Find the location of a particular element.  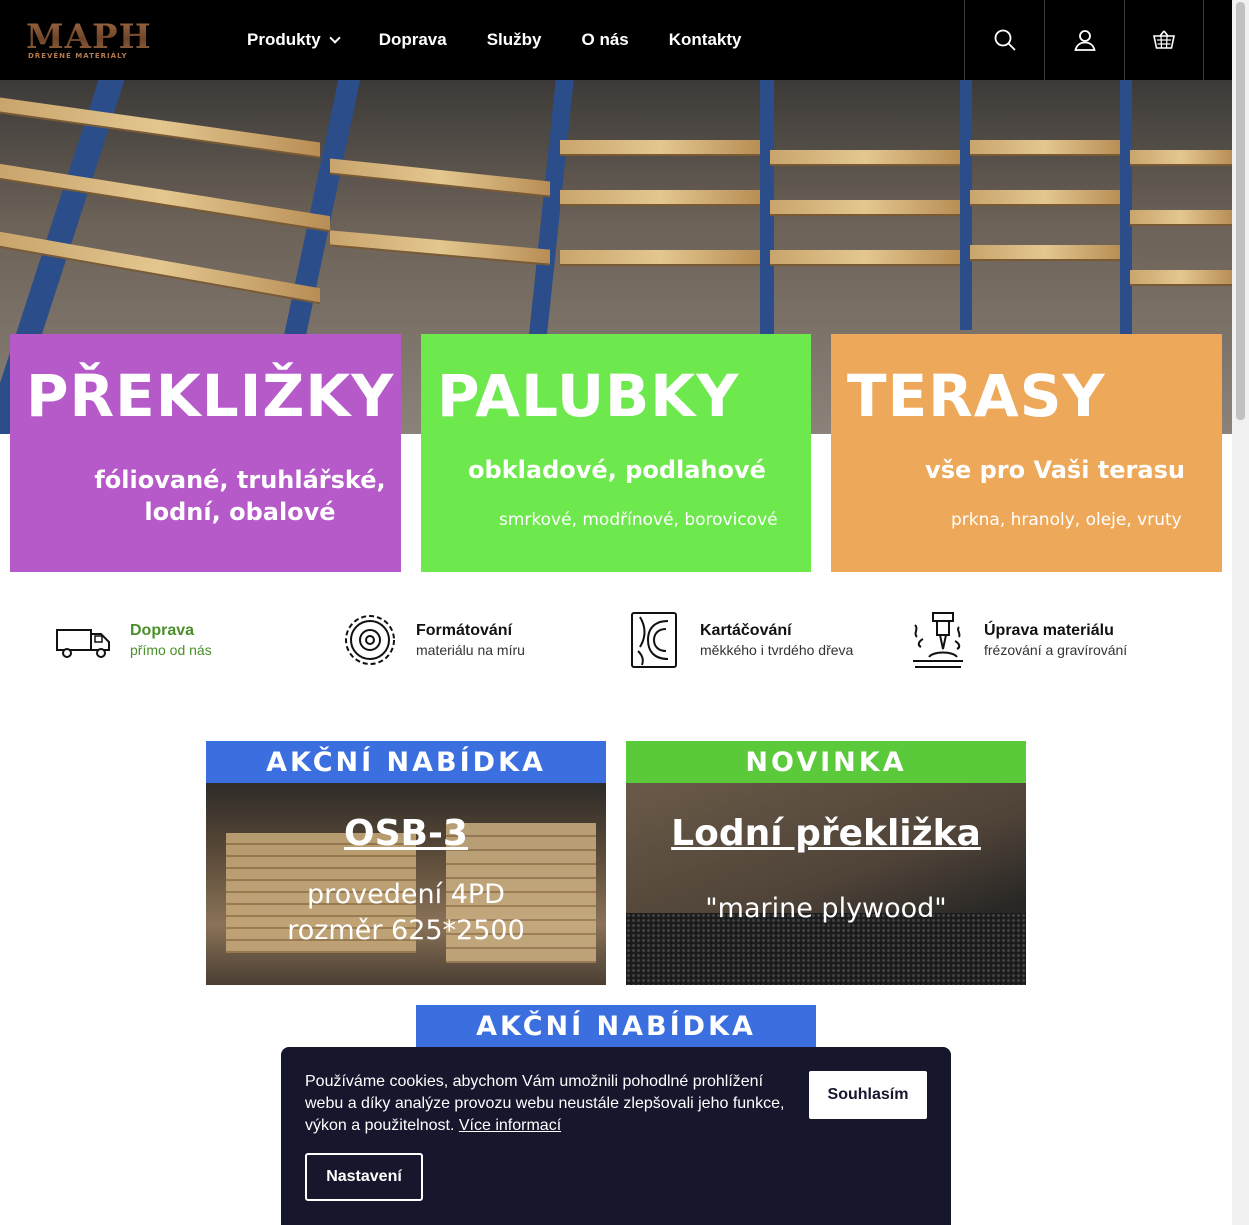

search-button is located at coordinates (1004, 40).